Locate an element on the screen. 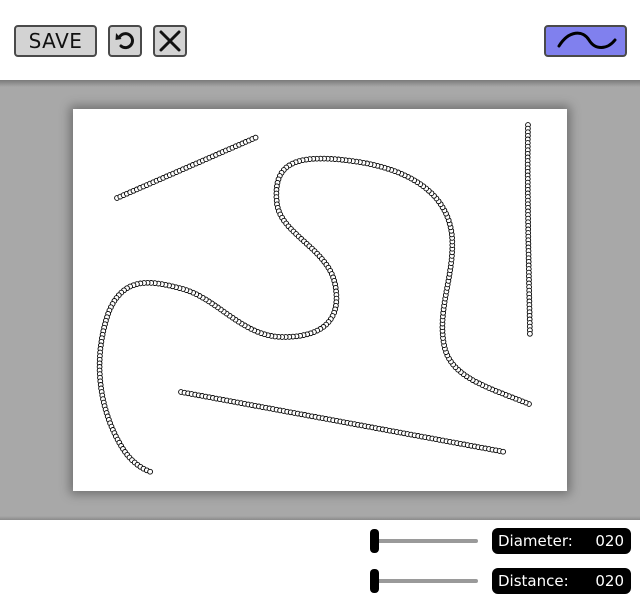  diameter-control: Diameter: 020 is located at coordinates (500, 541).